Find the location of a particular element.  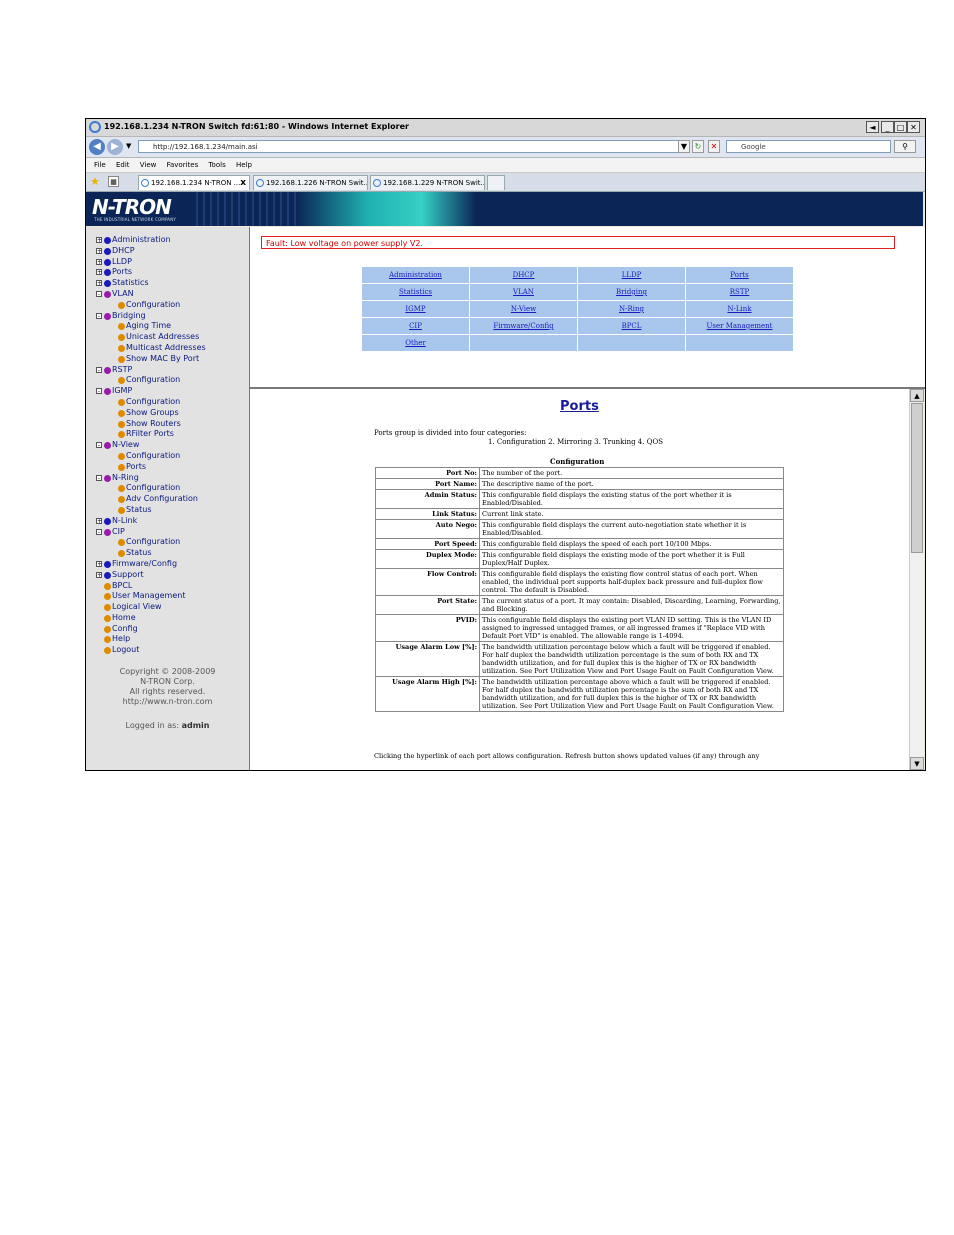

scroll-down-icon: ▼ is located at coordinates (917, 763).